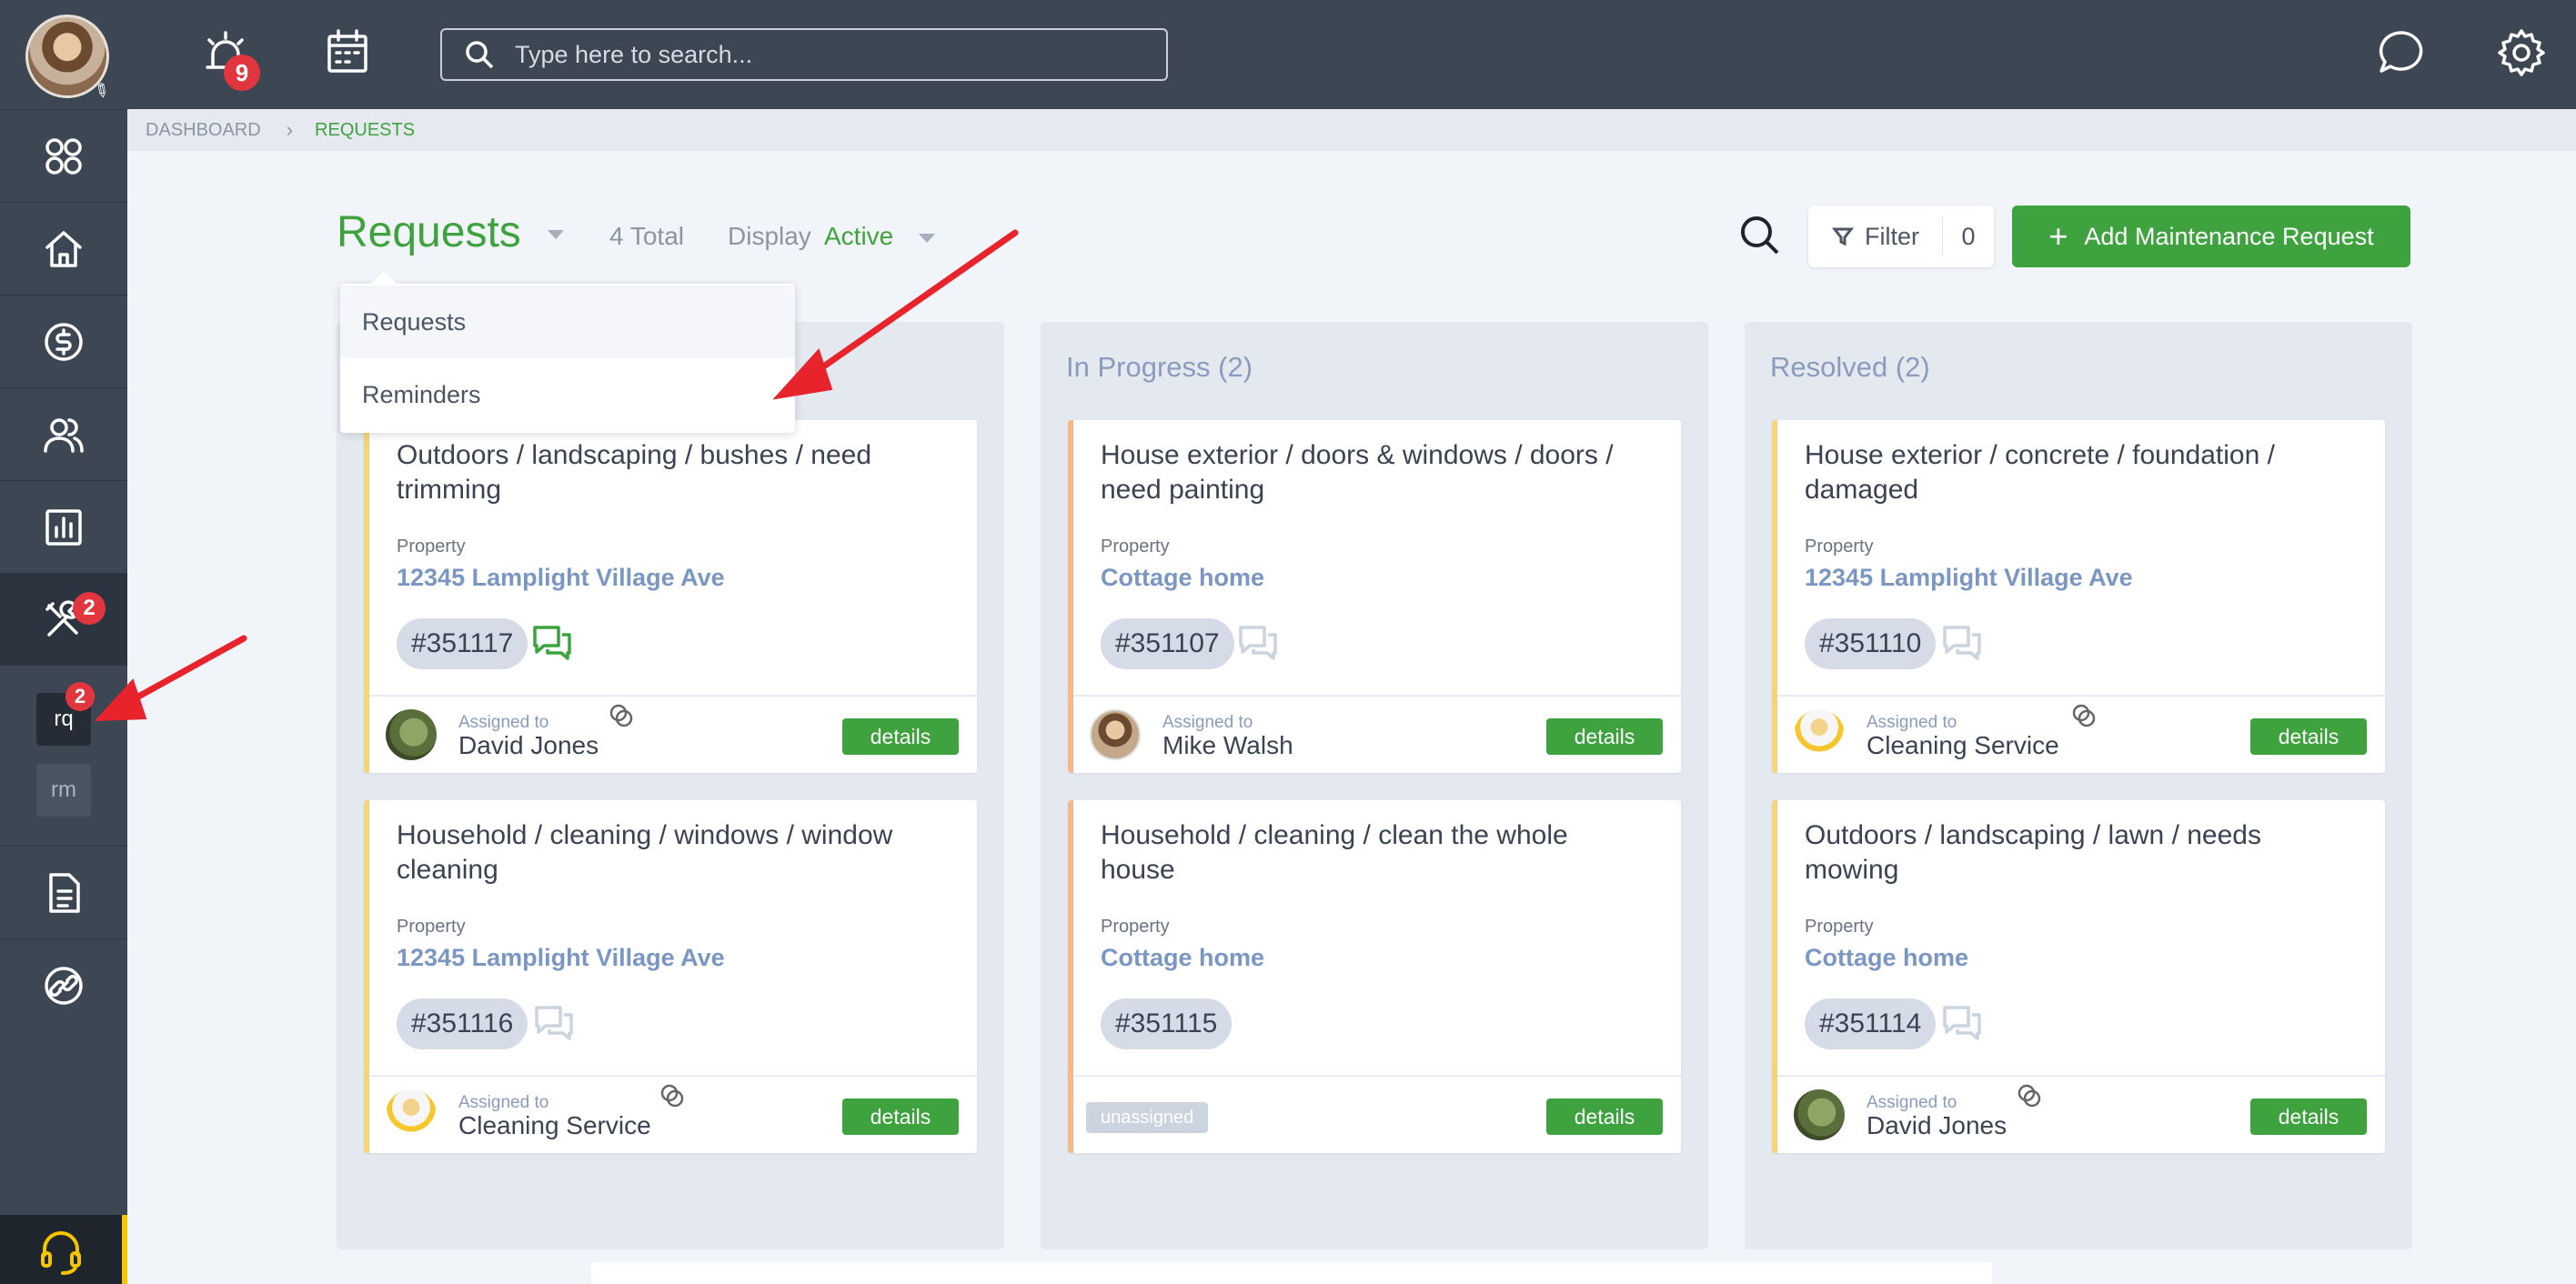 The image size is (2576, 1284). Describe the element at coordinates (769, 236) in the screenshot. I see `display-label: Display` at that location.